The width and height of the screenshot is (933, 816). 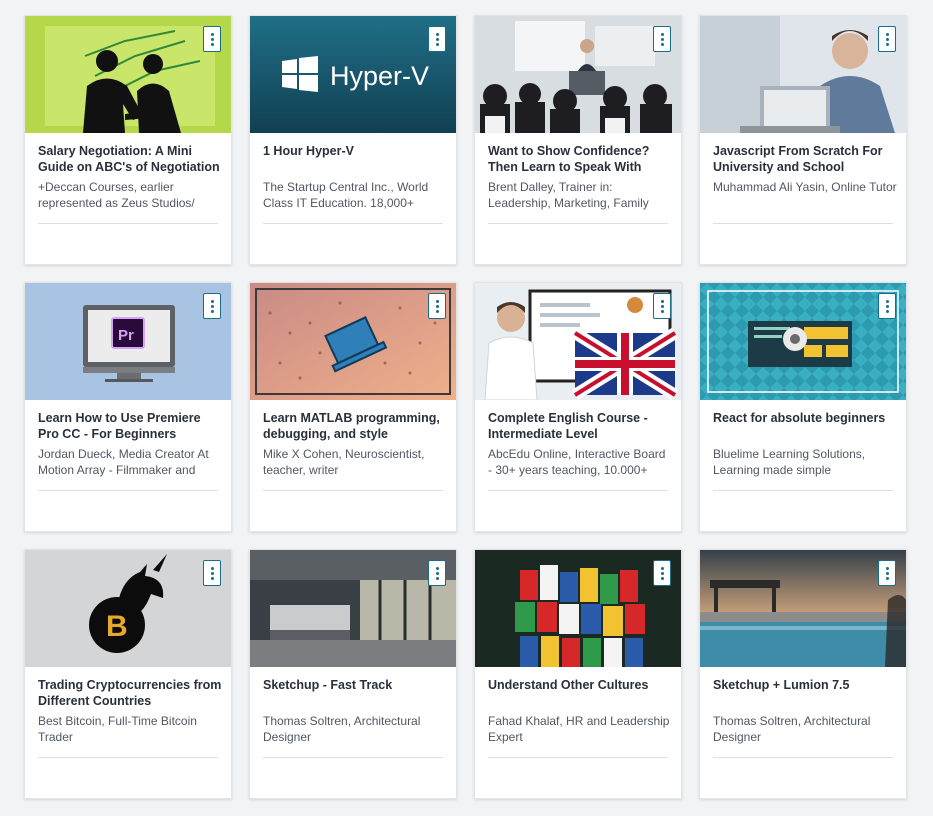 What do you see at coordinates (117, 729) in the screenshot?
I see `course-author: Best Bitcoin, Full-Time Bitcoin Trader` at bounding box center [117, 729].